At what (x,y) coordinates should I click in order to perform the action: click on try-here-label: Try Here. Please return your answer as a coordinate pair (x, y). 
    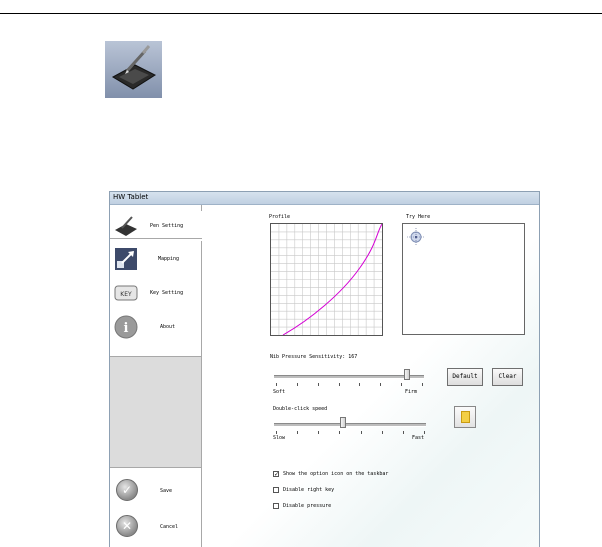
    Looking at the image, I should click on (418, 217).